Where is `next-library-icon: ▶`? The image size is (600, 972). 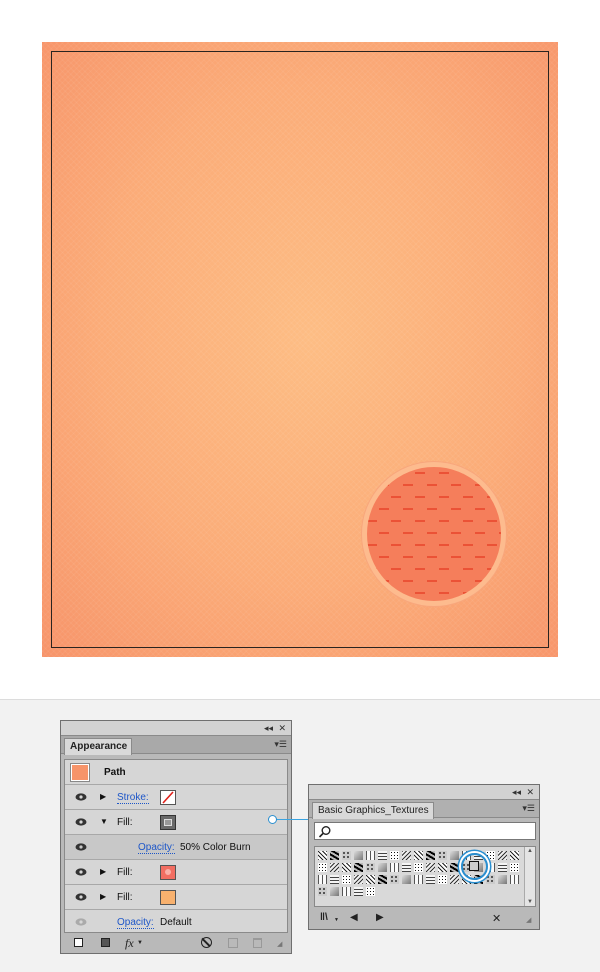 next-library-icon: ▶ is located at coordinates (380, 917).